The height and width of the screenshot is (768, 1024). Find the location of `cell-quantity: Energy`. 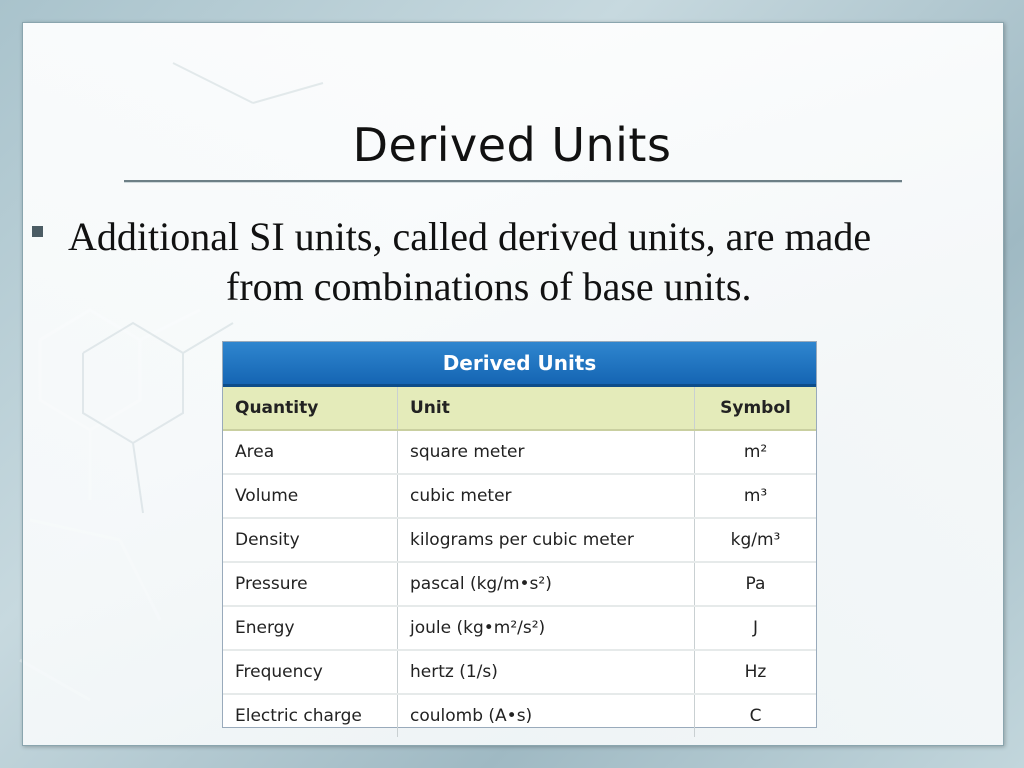

cell-quantity: Energy is located at coordinates (310, 628).